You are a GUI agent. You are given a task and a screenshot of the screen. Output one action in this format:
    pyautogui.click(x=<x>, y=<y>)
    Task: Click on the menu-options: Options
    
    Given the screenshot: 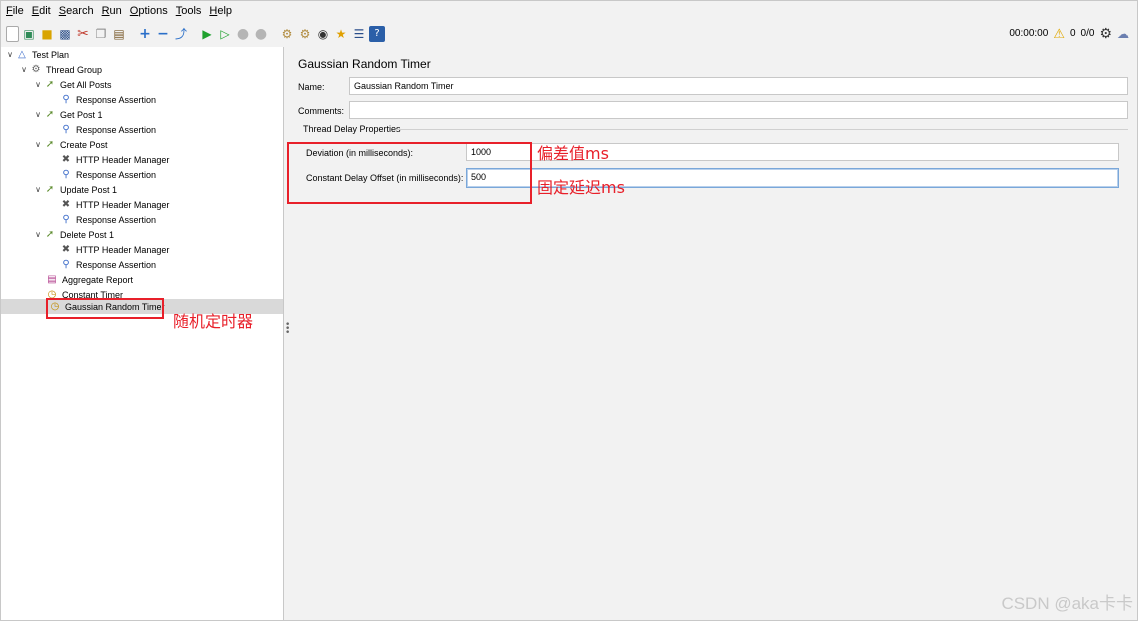 What is the action you would take?
    pyautogui.click(x=149, y=11)
    